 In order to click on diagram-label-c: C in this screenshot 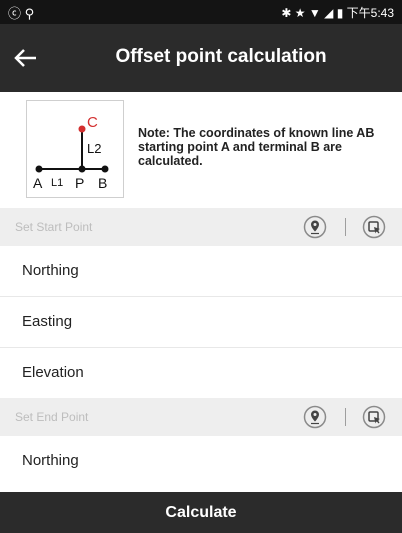, I will do `click(92, 122)`.